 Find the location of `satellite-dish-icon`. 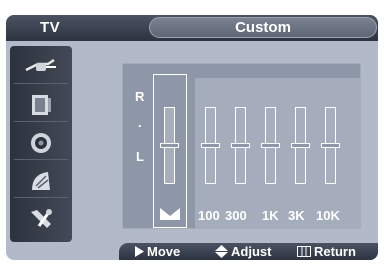

satellite-dish-icon is located at coordinates (41, 180).